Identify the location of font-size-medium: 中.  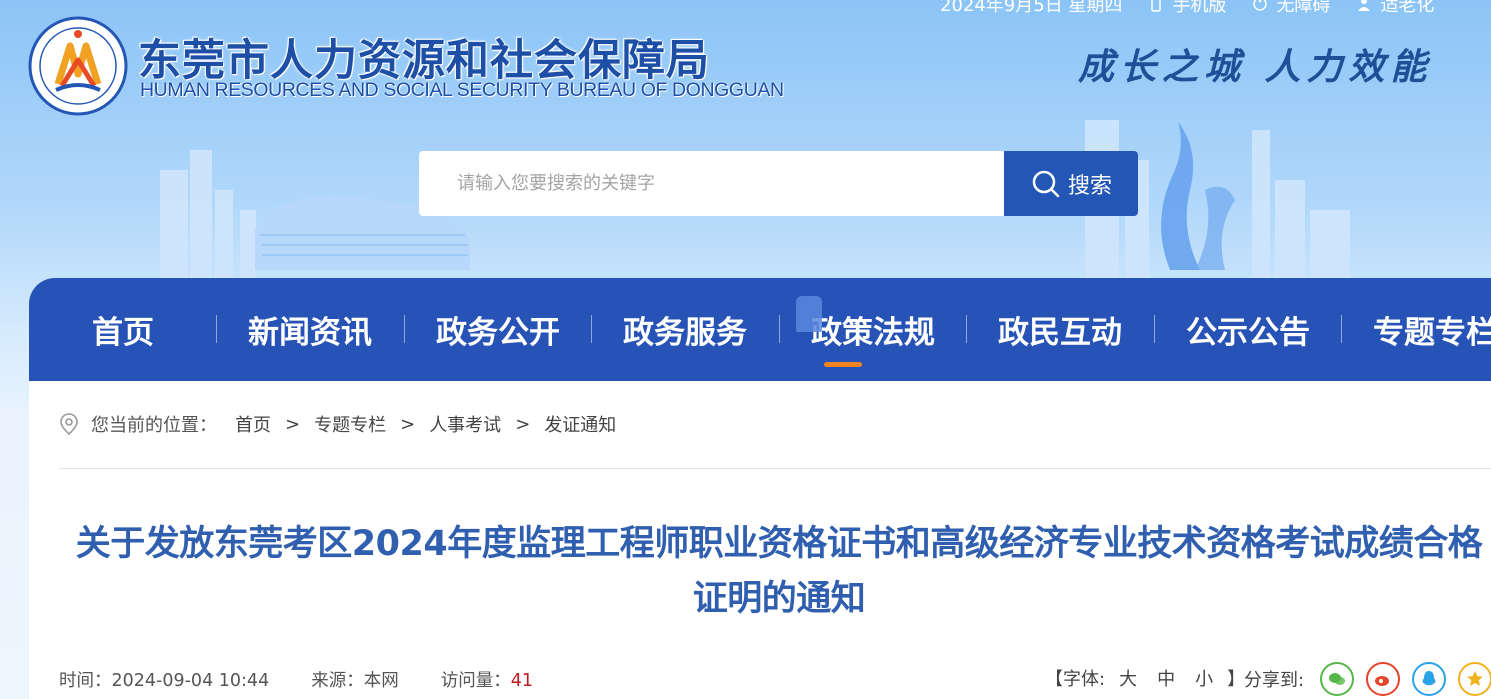
(1166, 678).